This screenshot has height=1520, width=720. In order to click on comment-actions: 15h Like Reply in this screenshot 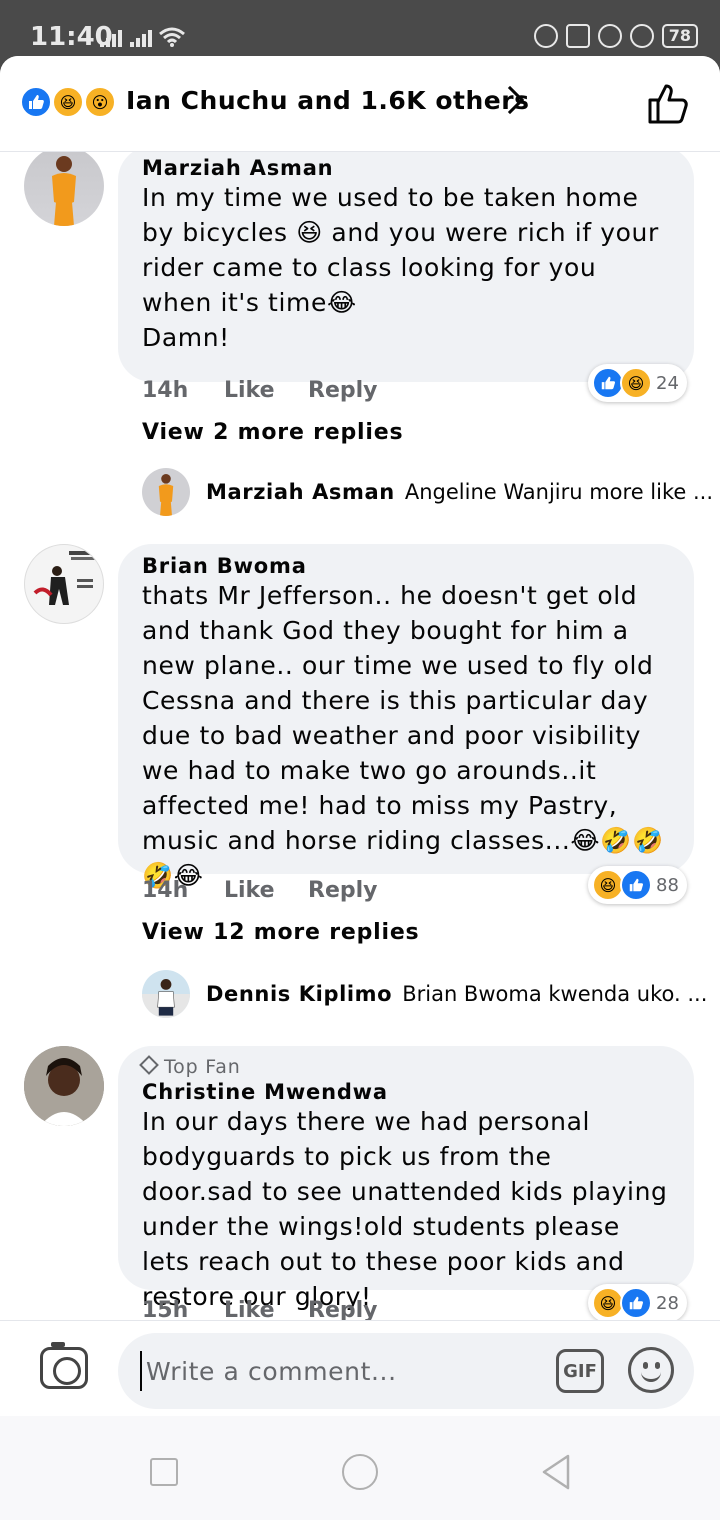, I will do `click(260, 1309)`.